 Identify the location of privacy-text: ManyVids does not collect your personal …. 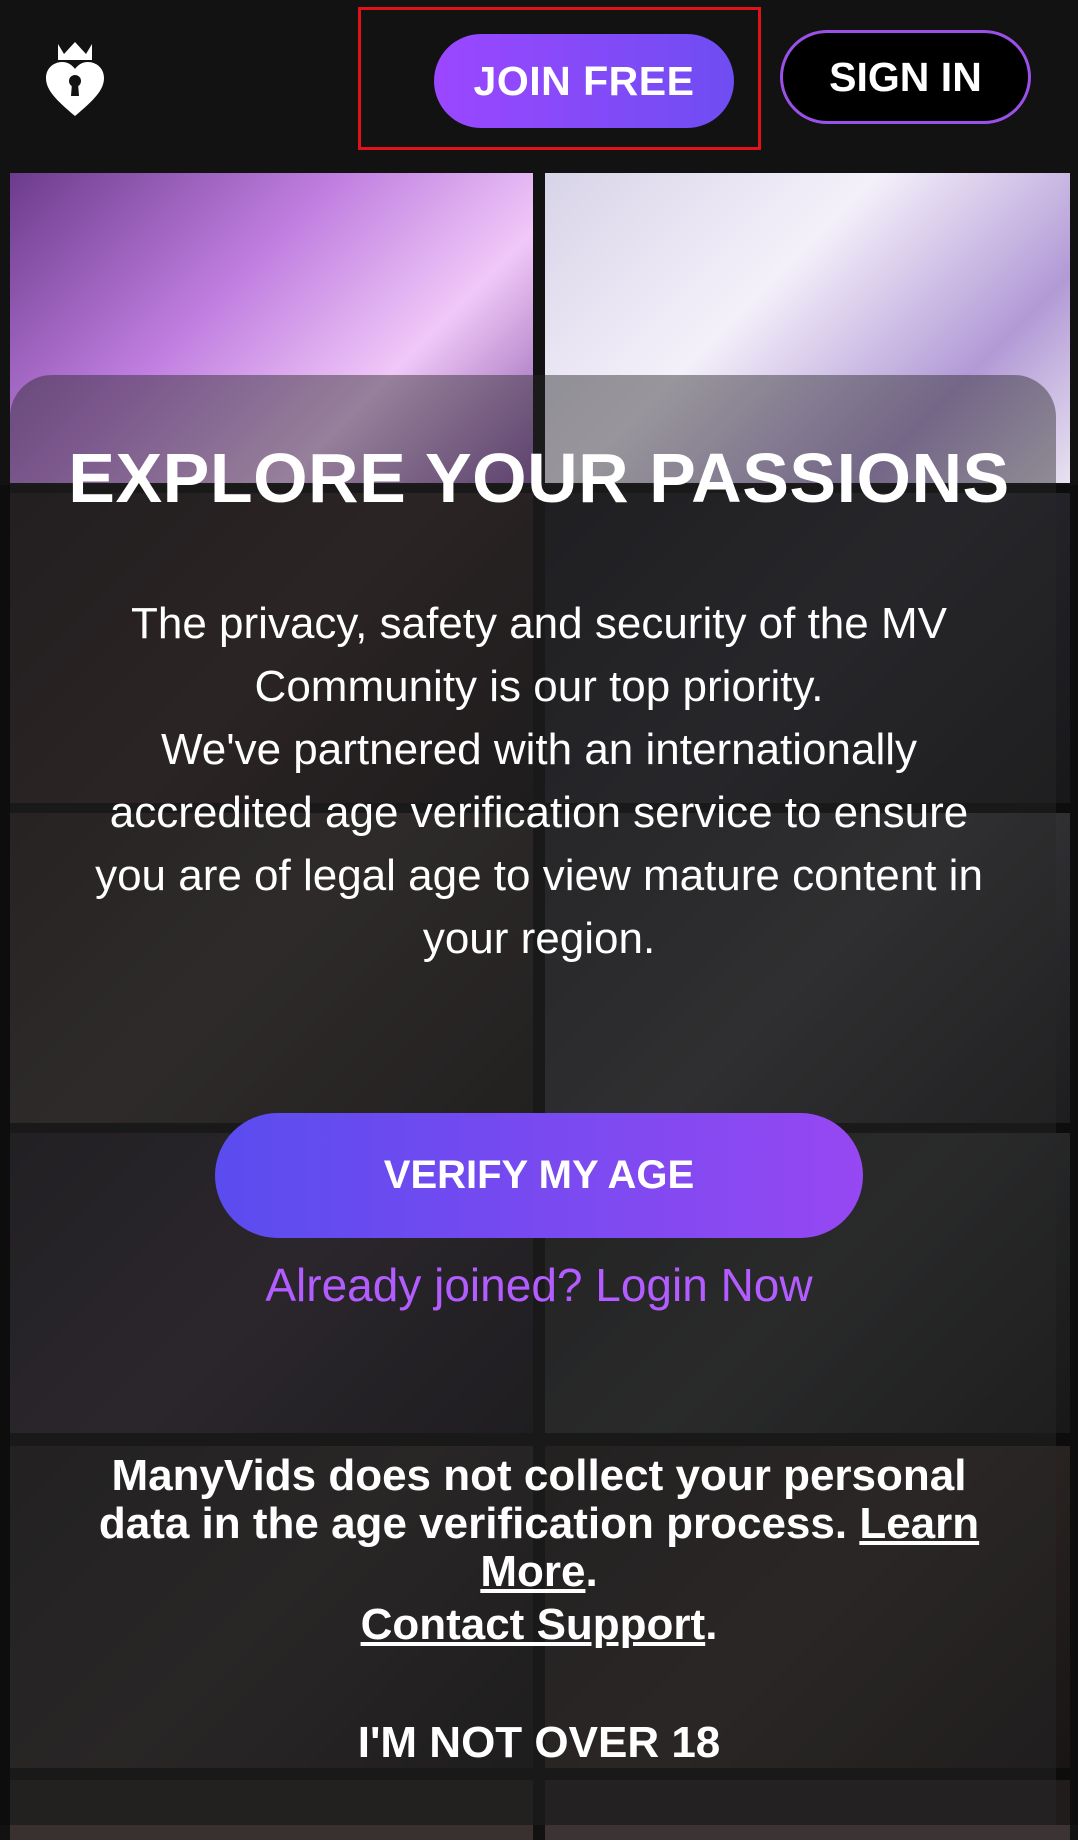
(532, 1499).